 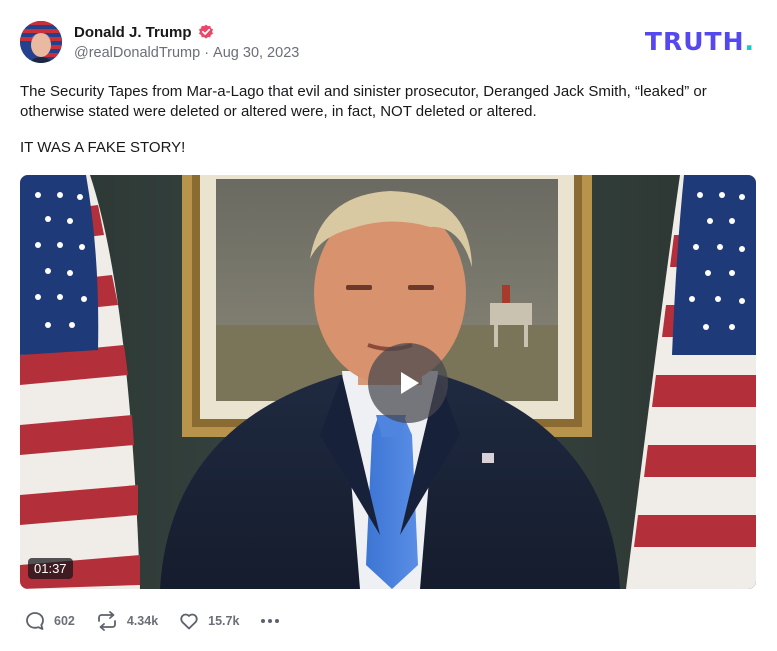 I want to click on like-count: 15.7k, so click(x=224, y=621).